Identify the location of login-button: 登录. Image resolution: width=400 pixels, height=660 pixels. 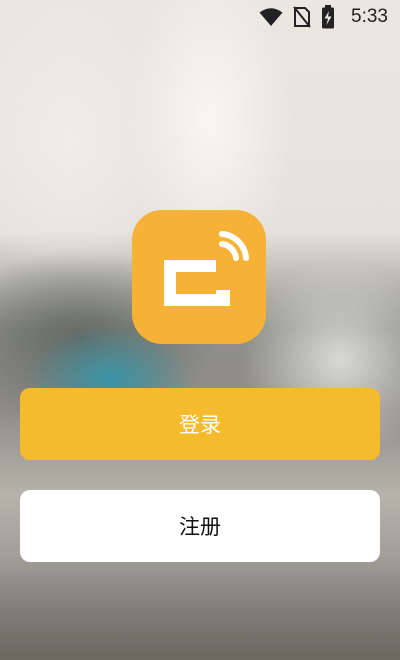
(200, 424).